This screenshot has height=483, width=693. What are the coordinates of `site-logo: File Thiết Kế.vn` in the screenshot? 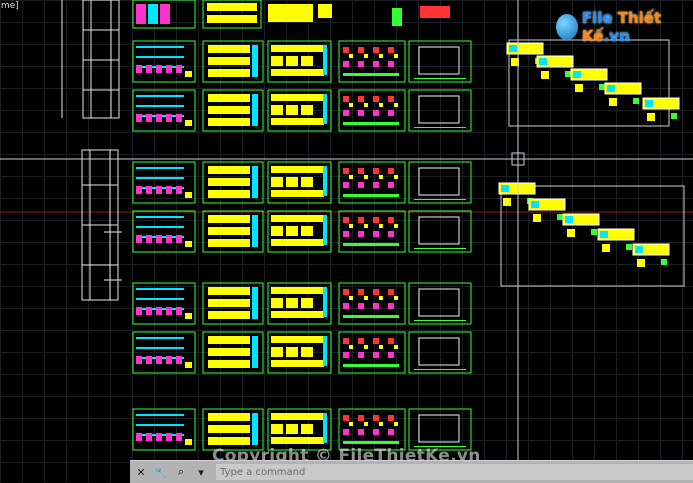 It's located at (624, 27).